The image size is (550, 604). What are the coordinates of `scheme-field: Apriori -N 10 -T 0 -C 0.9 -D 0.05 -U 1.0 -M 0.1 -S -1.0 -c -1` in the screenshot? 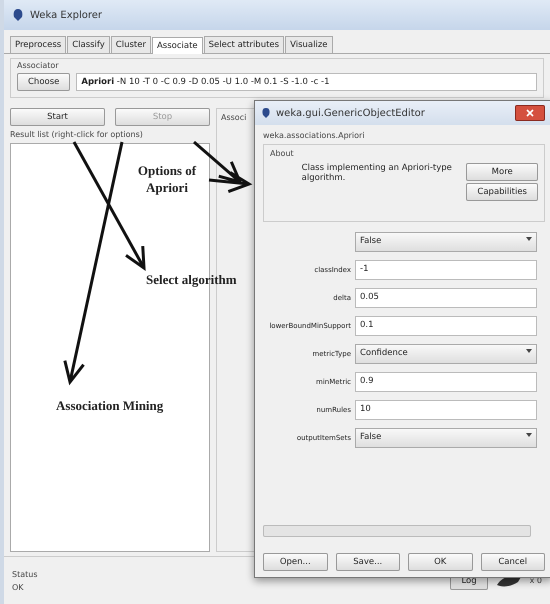 It's located at (306, 82).